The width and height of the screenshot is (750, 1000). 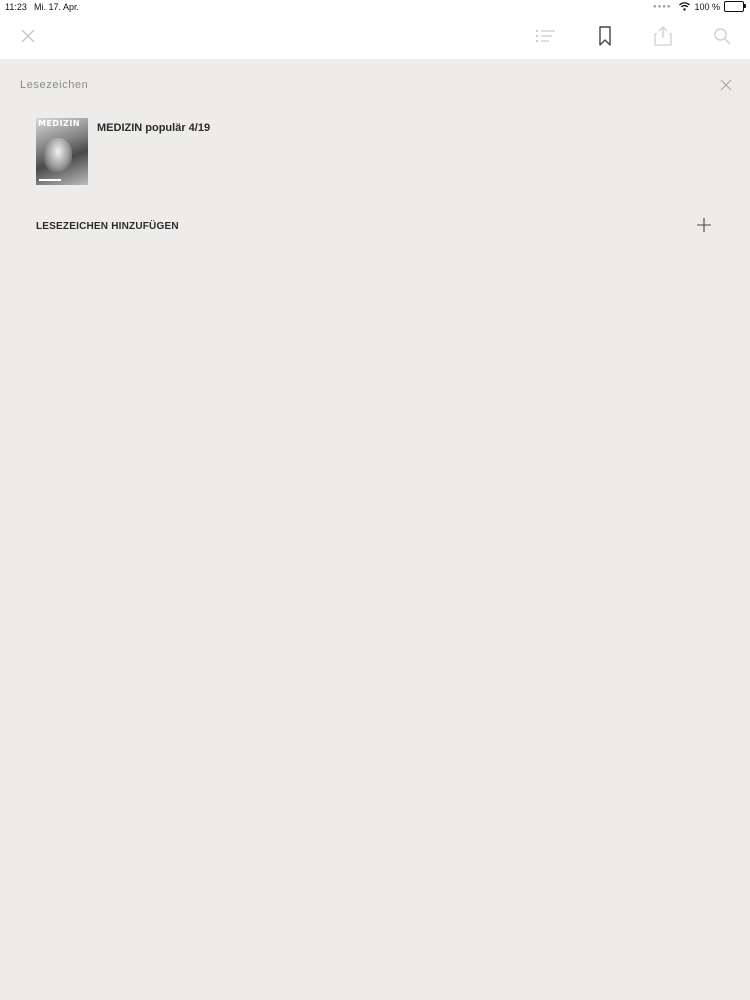 I want to click on reader-toolbar, so click(x=375, y=36).